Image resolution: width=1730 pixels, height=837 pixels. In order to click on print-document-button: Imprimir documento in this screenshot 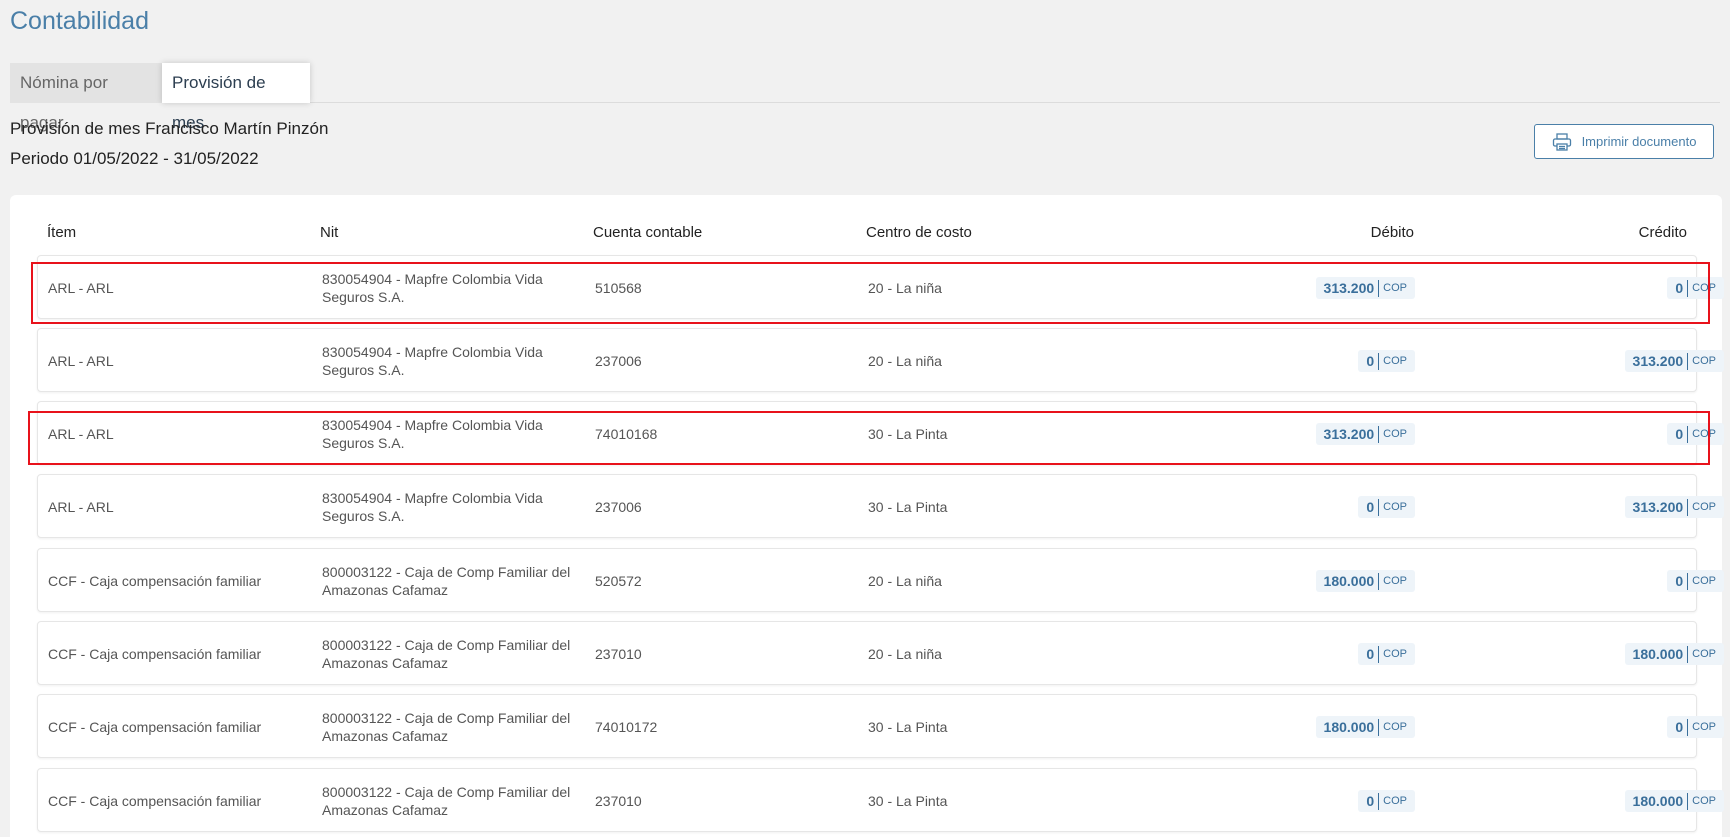, I will do `click(1624, 141)`.